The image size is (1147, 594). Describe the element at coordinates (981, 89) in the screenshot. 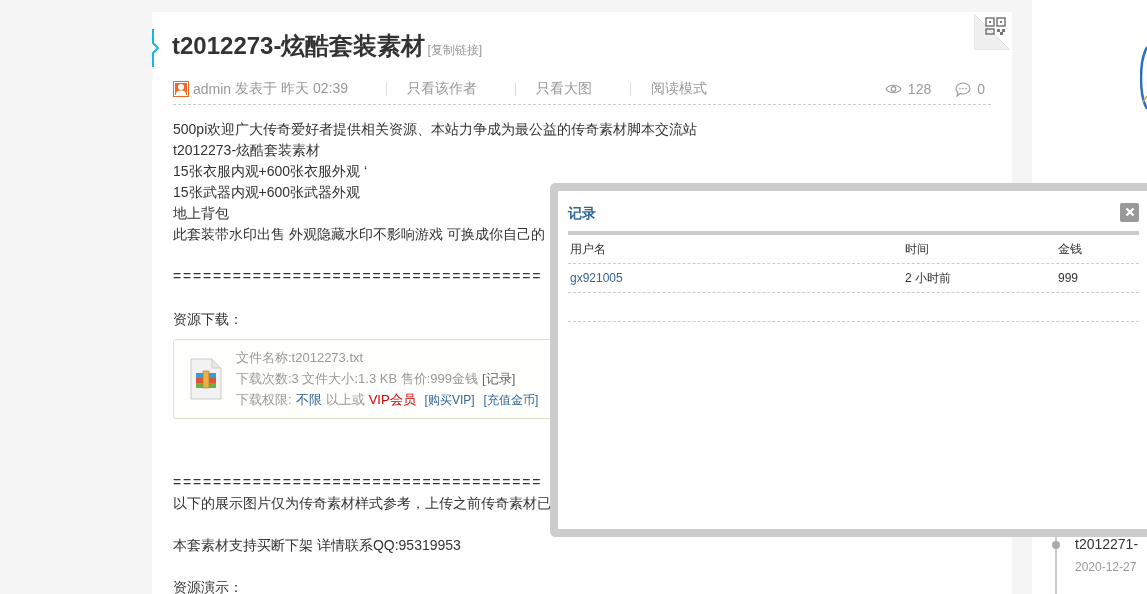

I see `comment-count: 0` at that location.